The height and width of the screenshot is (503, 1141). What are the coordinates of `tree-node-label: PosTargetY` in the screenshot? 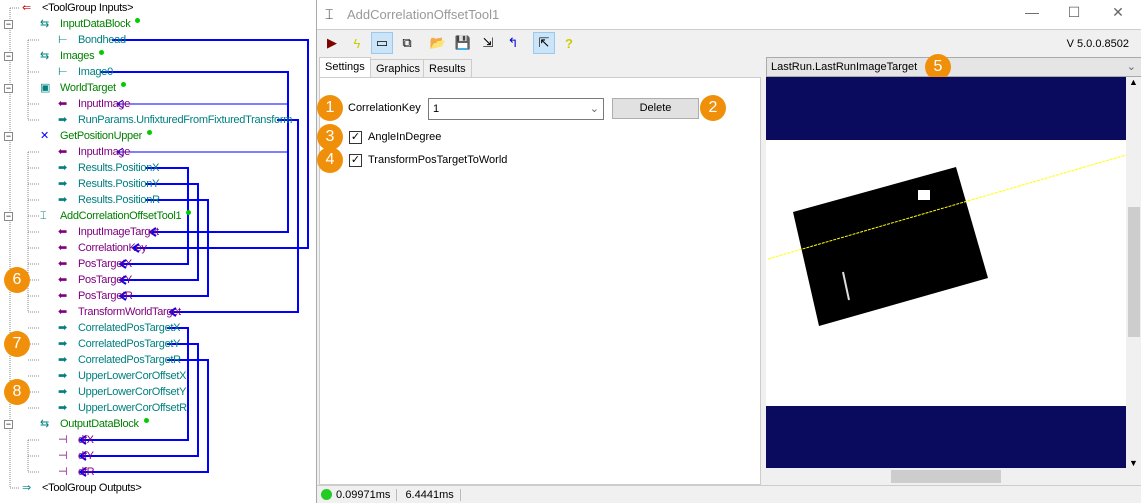 It's located at (105, 280).